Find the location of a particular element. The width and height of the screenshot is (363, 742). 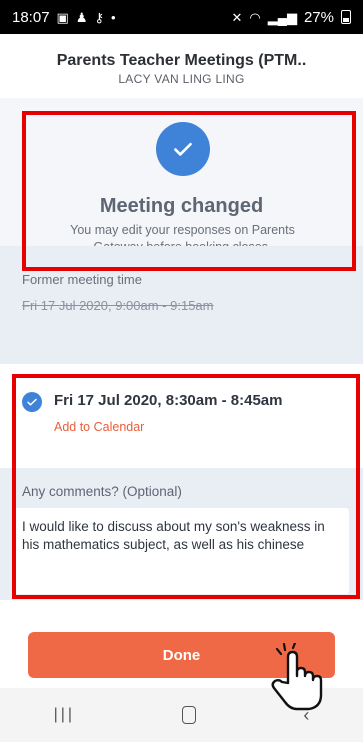

former-meeting-label: Former meeting time is located at coordinates (82, 279).